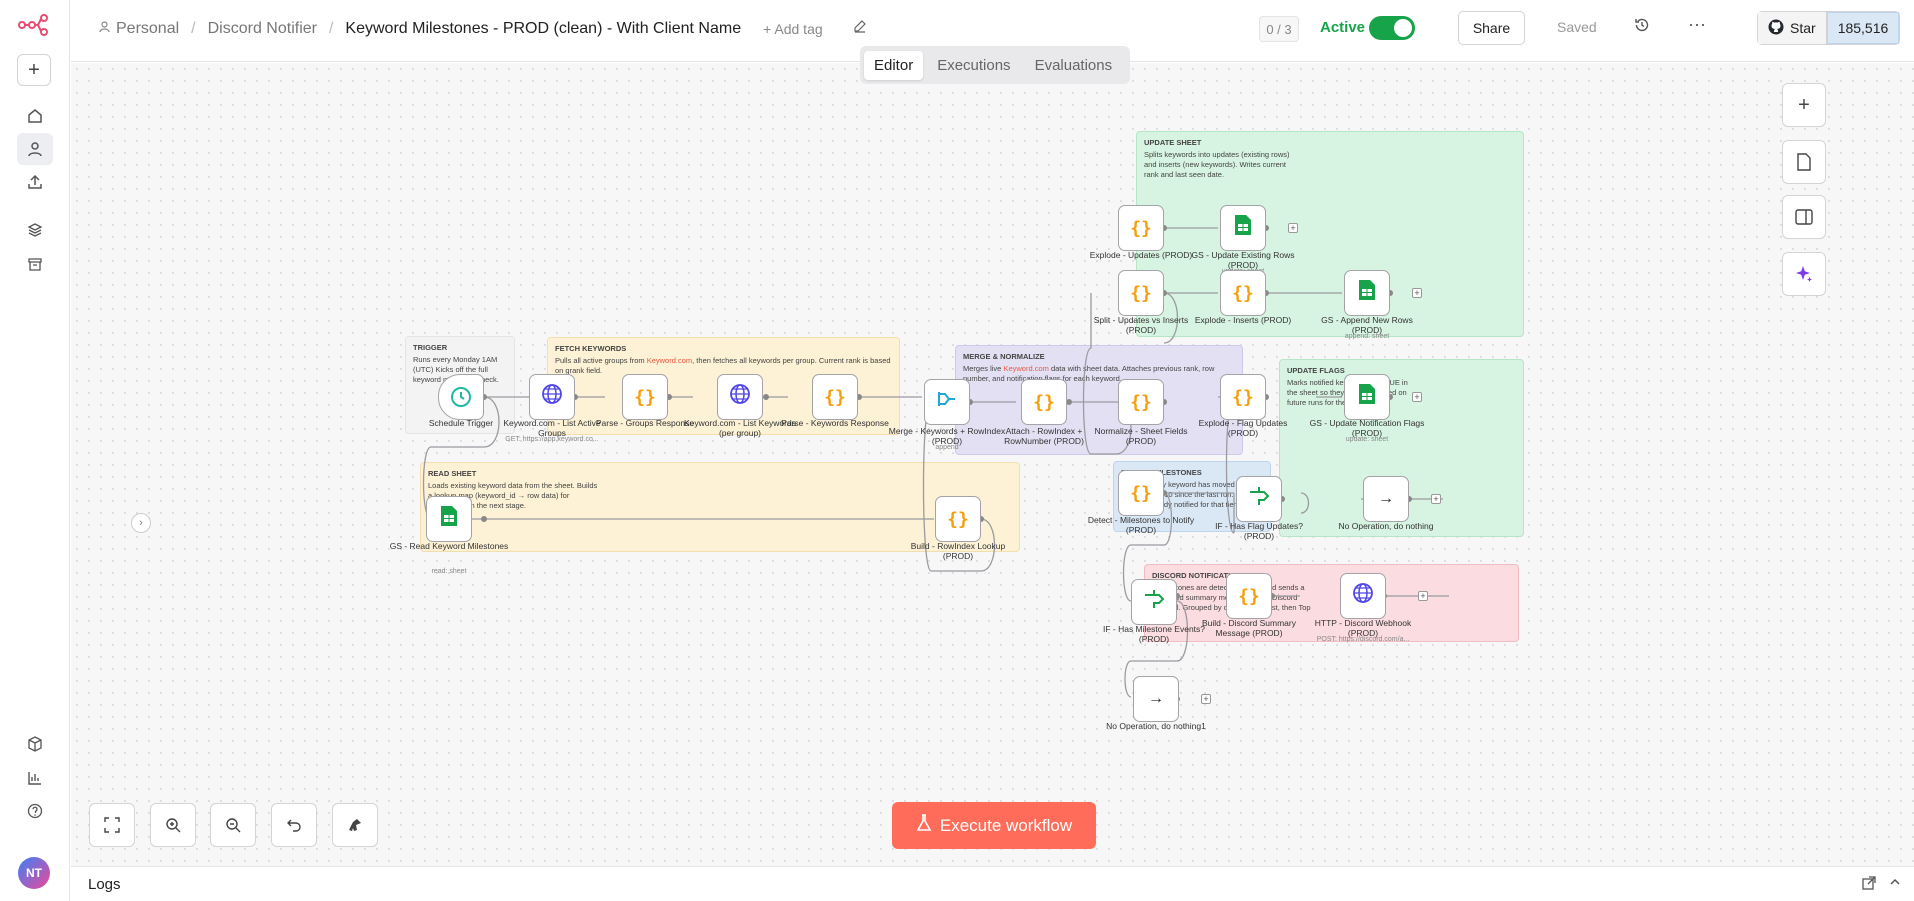 The image size is (1914, 901). Describe the element at coordinates (147, 29) in the screenshot. I see `breadcrumb-project: Personal` at that location.